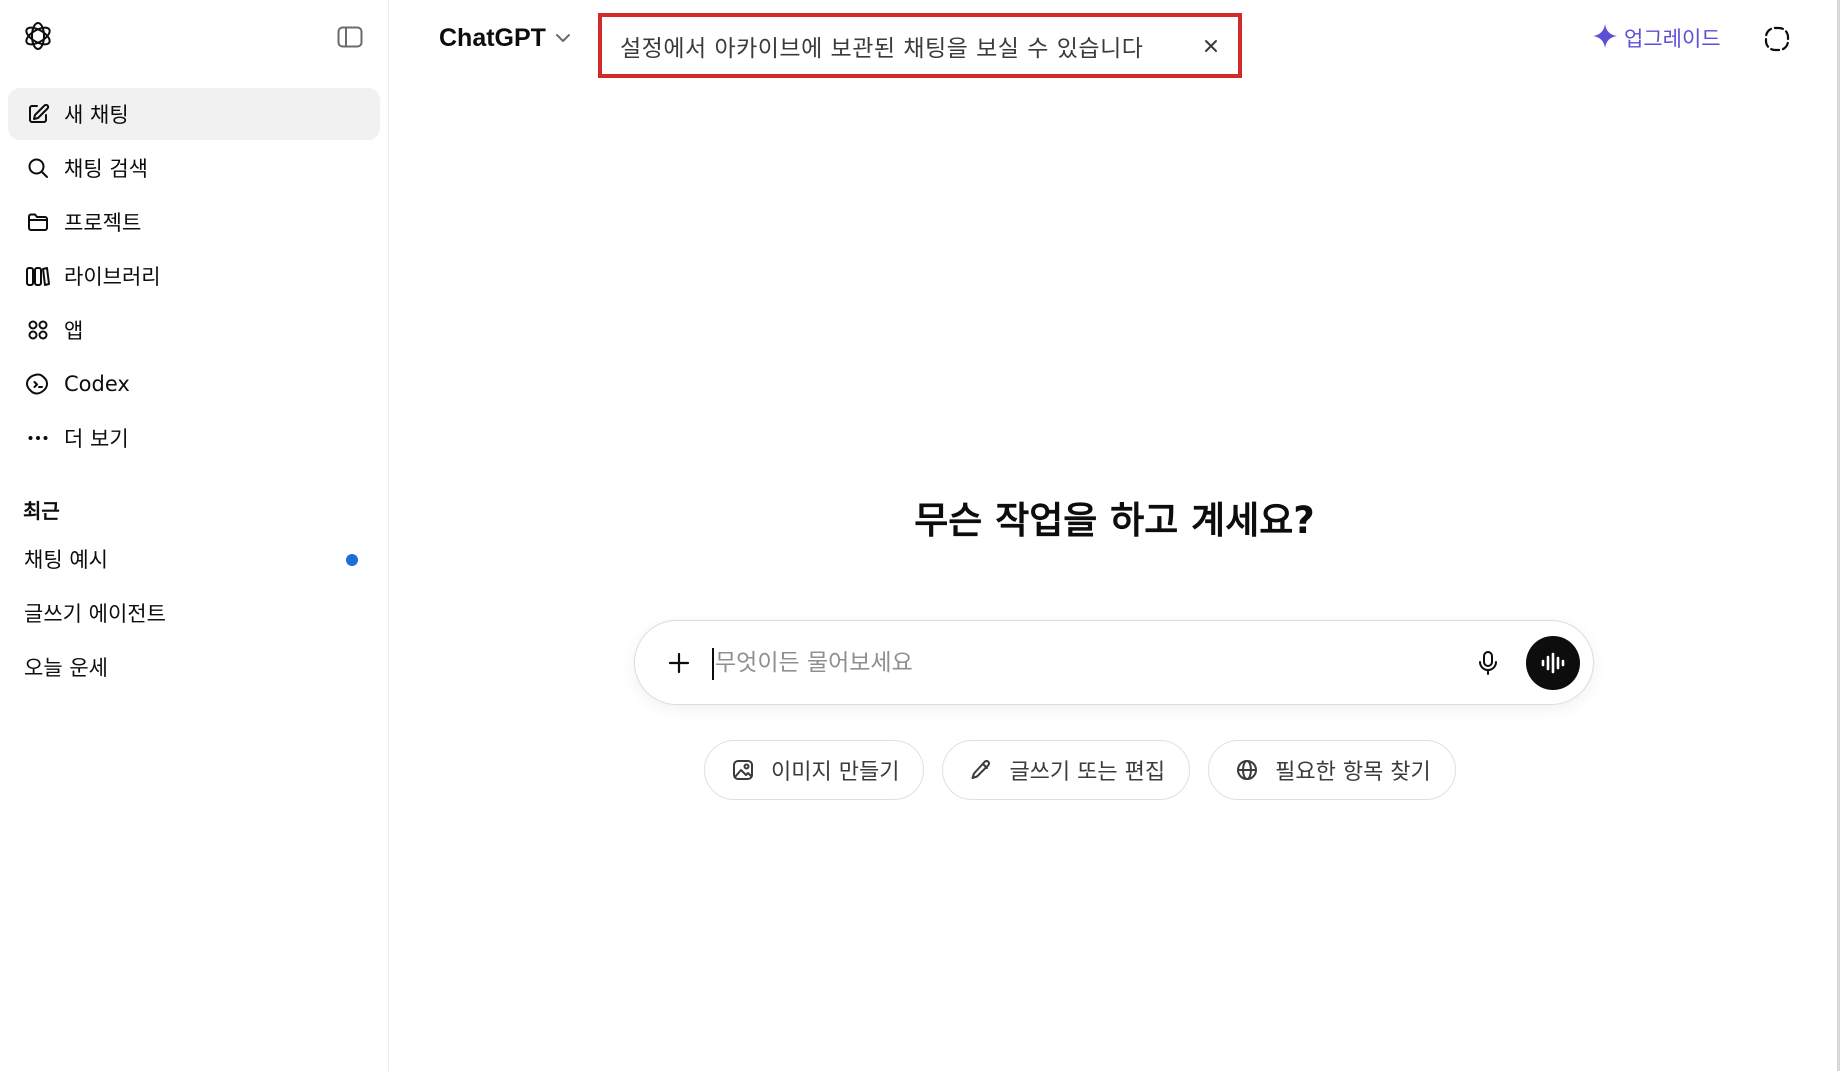 The image size is (1840, 1071). What do you see at coordinates (1672, 39) in the screenshot?
I see `upgrade-label: 업그레이드` at bounding box center [1672, 39].